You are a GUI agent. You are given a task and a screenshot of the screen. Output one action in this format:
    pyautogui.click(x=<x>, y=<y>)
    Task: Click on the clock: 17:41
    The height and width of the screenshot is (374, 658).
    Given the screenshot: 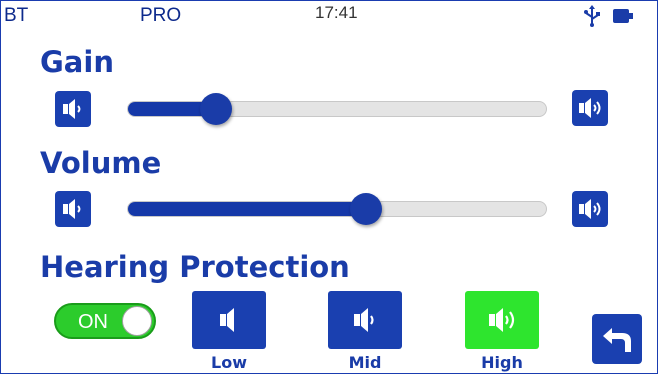 What is the action you would take?
    pyautogui.click(x=336, y=12)
    